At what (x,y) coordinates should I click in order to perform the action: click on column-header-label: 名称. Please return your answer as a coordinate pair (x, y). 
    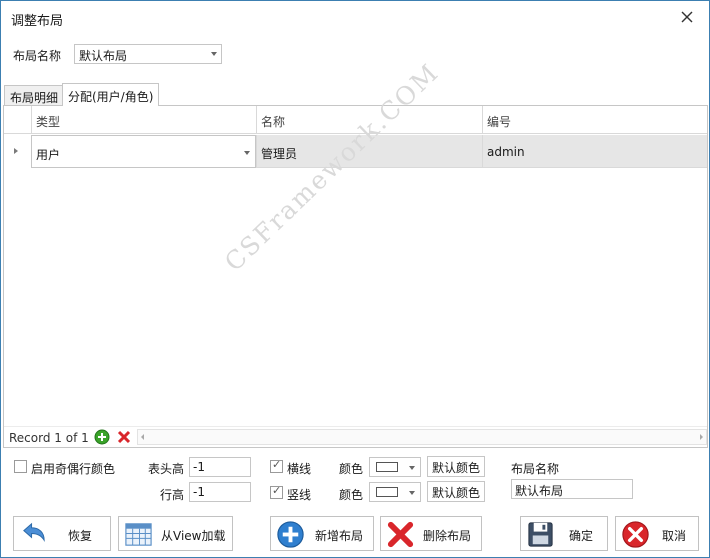
    Looking at the image, I should click on (273, 122).